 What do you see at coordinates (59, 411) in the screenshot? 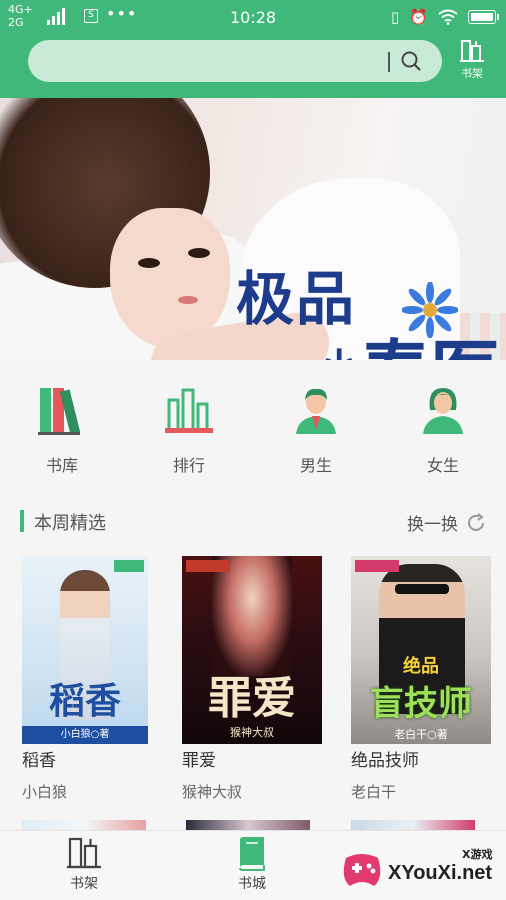
I see `books-icon` at bounding box center [59, 411].